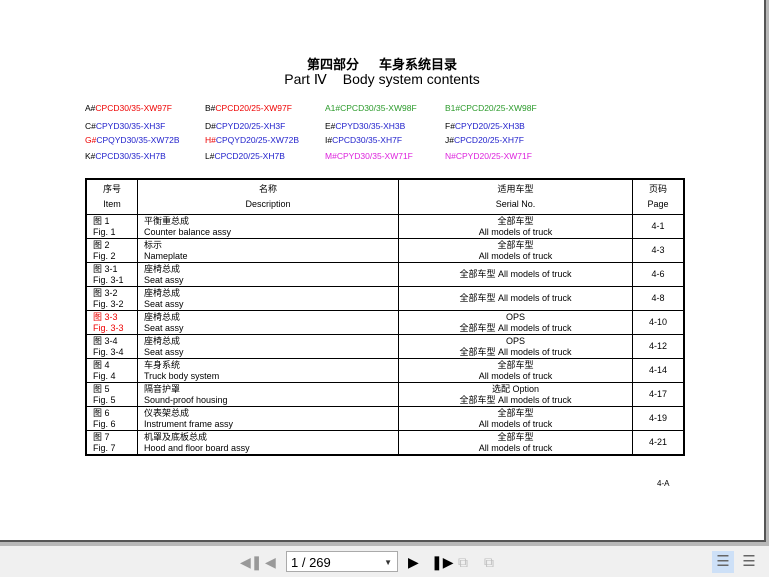 Image resolution: width=769 pixels, height=577 pixels. What do you see at coordinates (111, 443) in the screenshot?
I see `item-cell: 图 7 Fig. 7` at bounding box center [111, 443].